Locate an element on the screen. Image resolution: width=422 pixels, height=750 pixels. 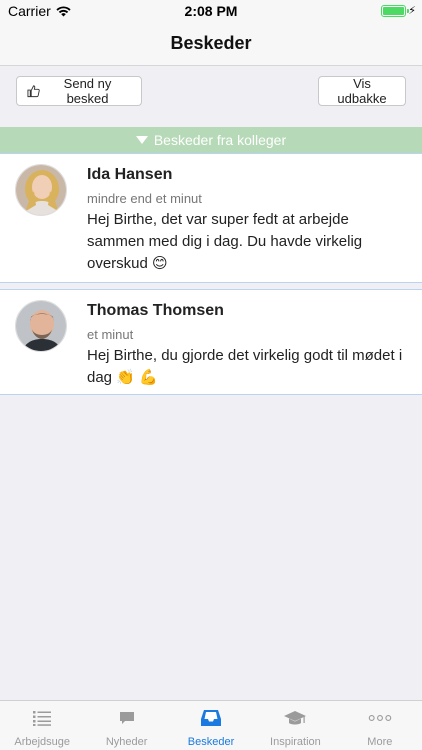
tab-inspiration: Inspiration is located at coordinates (295, 725).